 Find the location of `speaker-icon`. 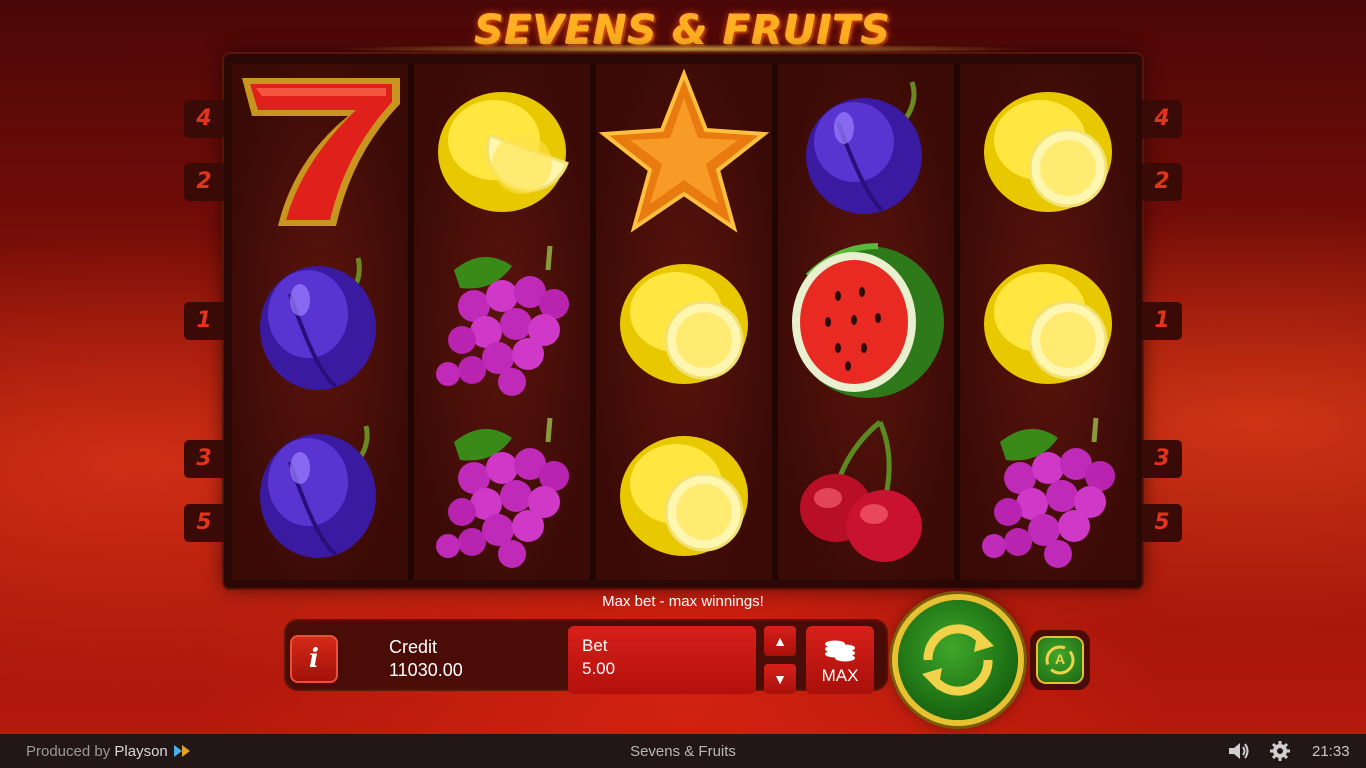

speaker-icon is located at coordinates (1239, 751).